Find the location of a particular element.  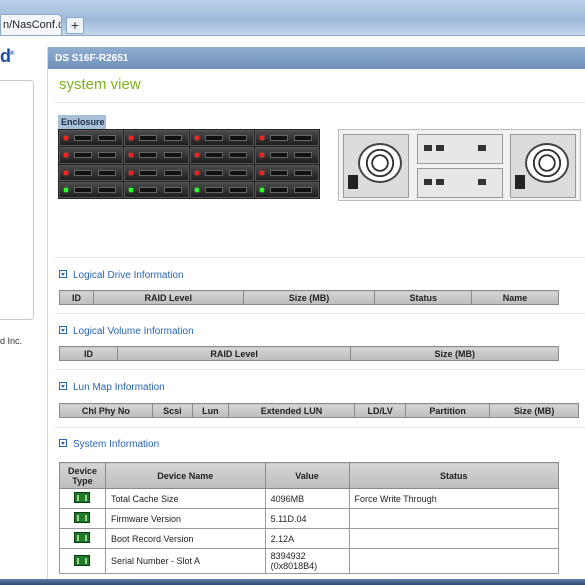

logical-drive-toggle: Logical Drive Information is located at coordinates (121, 275).